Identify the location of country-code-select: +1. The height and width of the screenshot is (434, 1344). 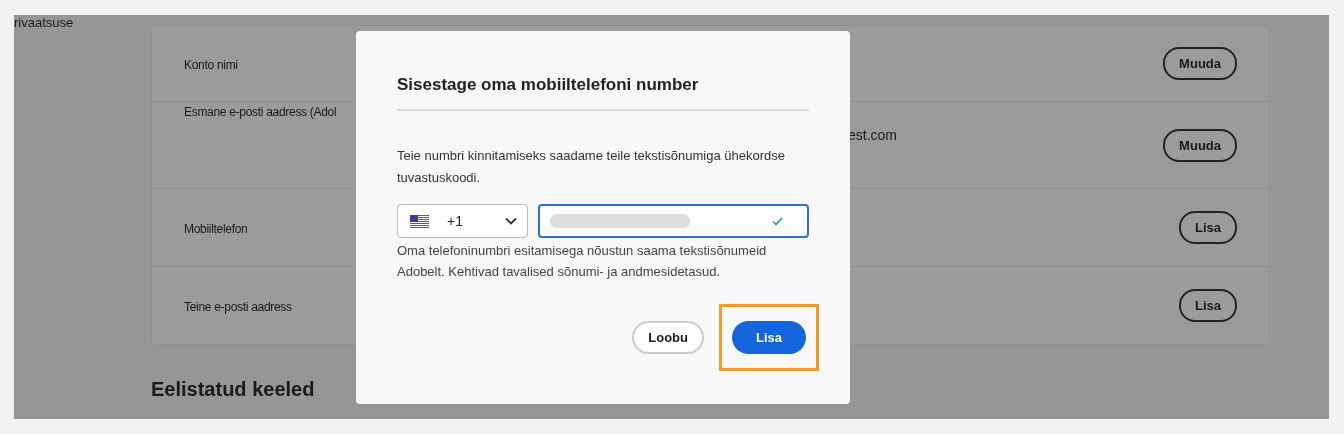
(462, 221).